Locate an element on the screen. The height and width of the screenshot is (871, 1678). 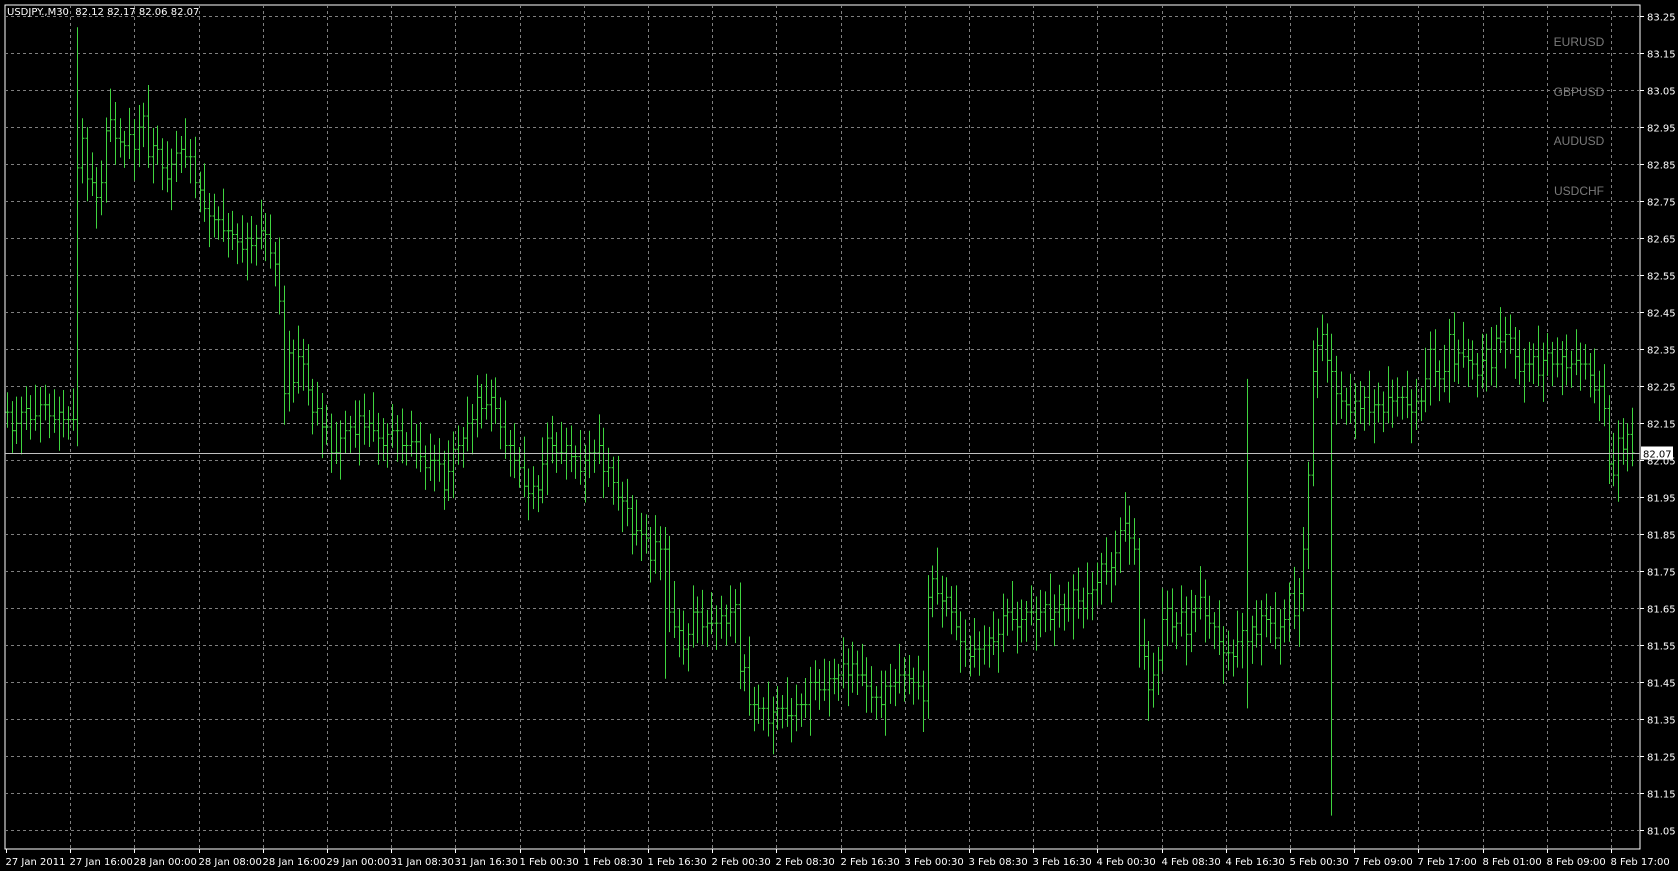
symbol-link-usdchf: USDCHF is located at coordinates (1579, 191).